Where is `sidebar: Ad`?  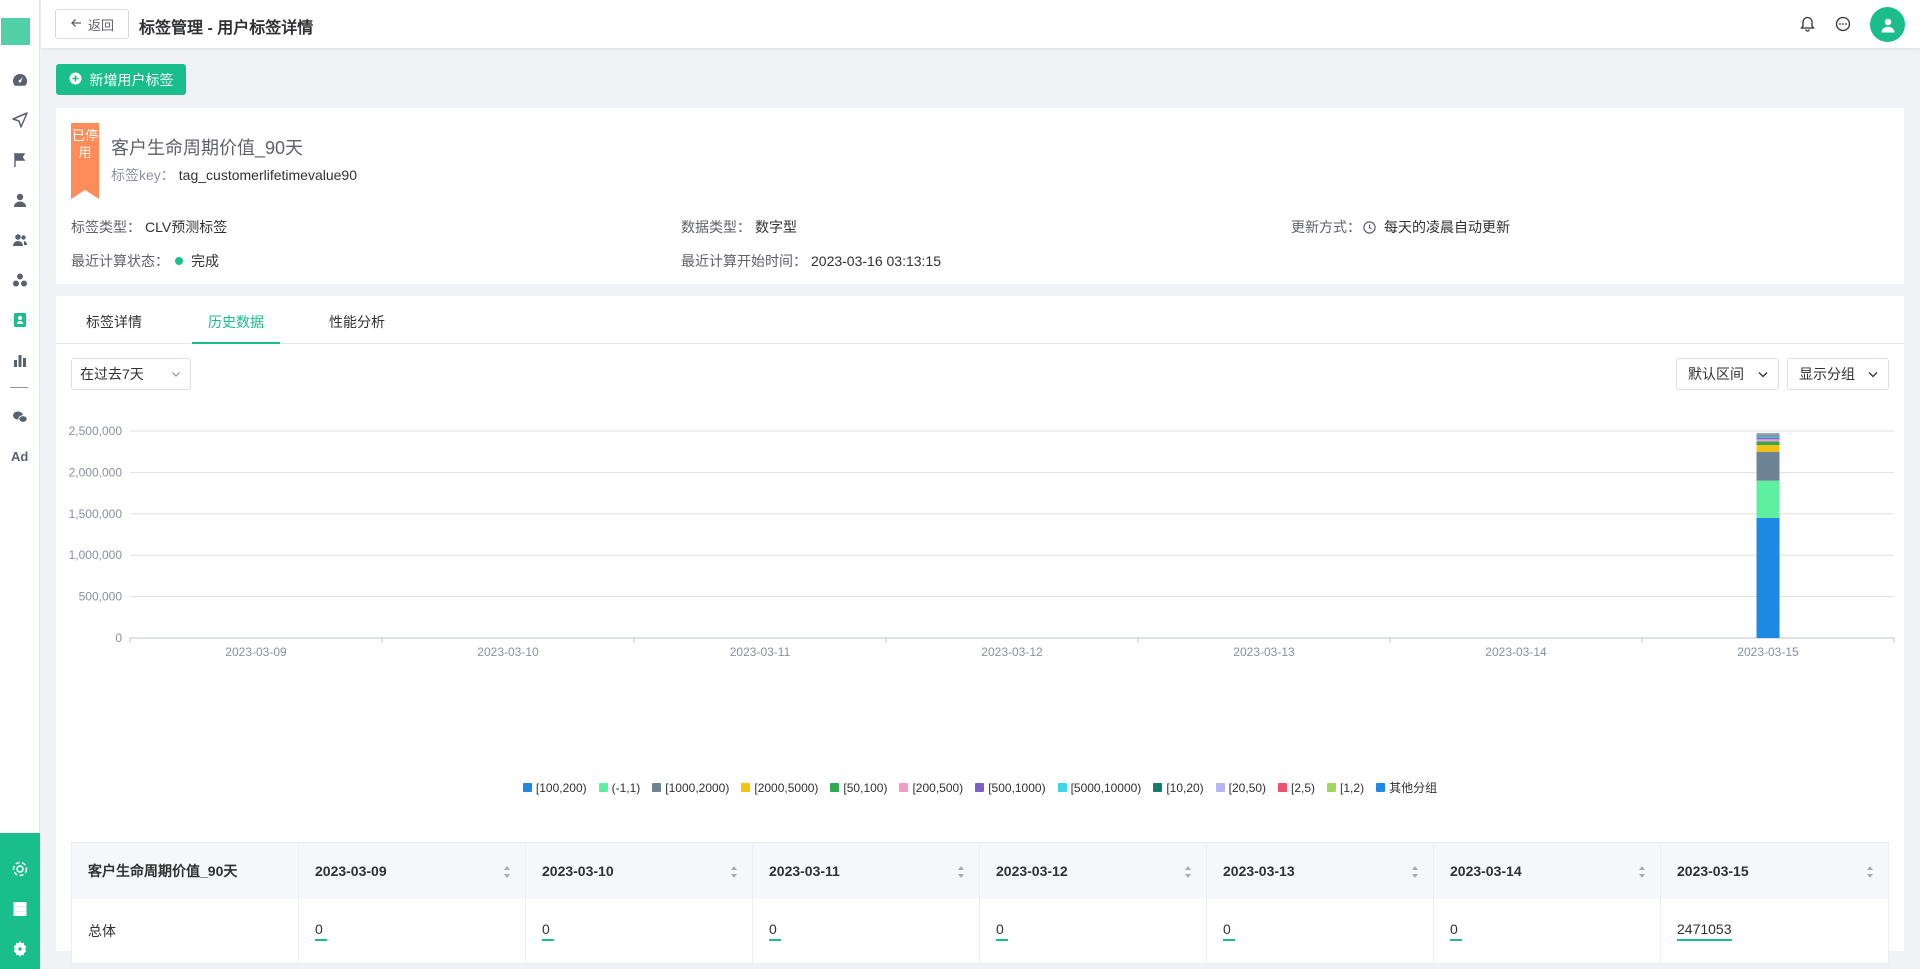
sidebar: Ad is located at coordinates (20, 484).